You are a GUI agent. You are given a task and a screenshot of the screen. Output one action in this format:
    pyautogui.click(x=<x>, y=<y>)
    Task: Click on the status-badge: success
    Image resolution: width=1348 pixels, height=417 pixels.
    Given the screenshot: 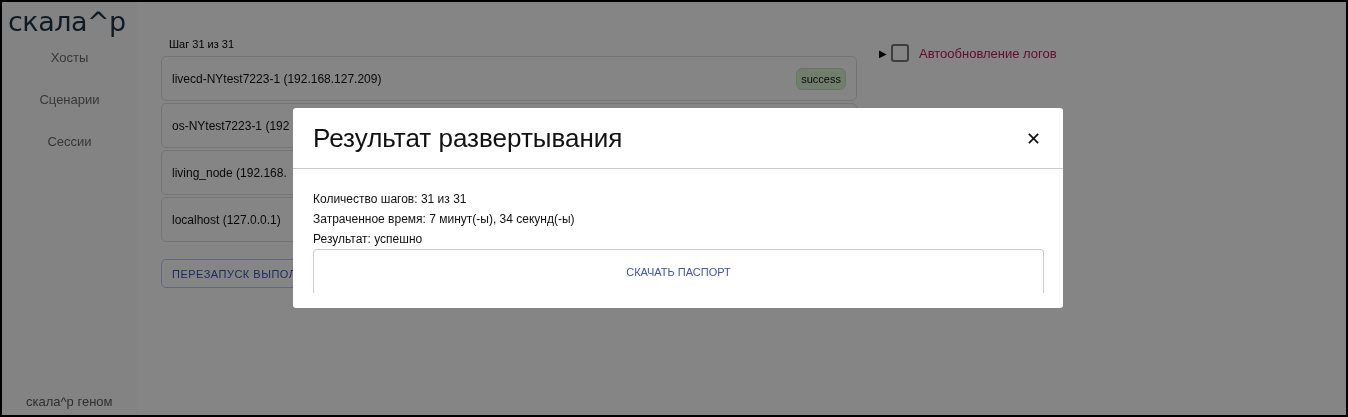 What is the action you would take?
    pyautogui.click(x=821, y=78)
    